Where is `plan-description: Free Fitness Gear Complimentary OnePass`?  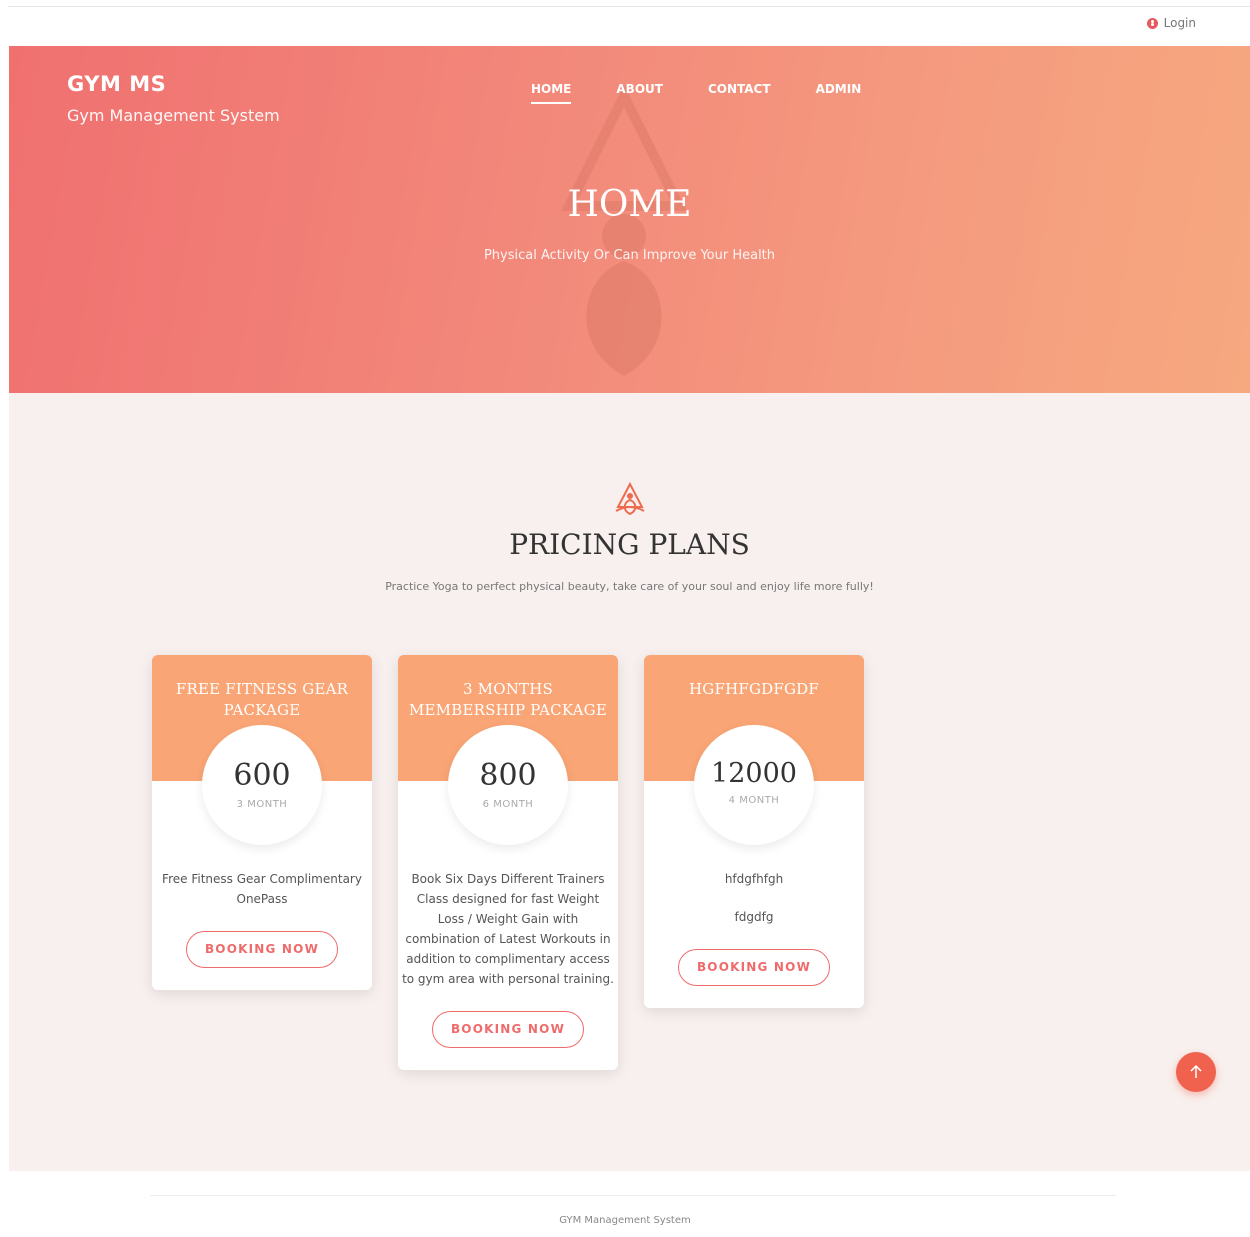 plan-description: Free Fitness Gear Complimentary OnePass is located at coordinates (262, 889).